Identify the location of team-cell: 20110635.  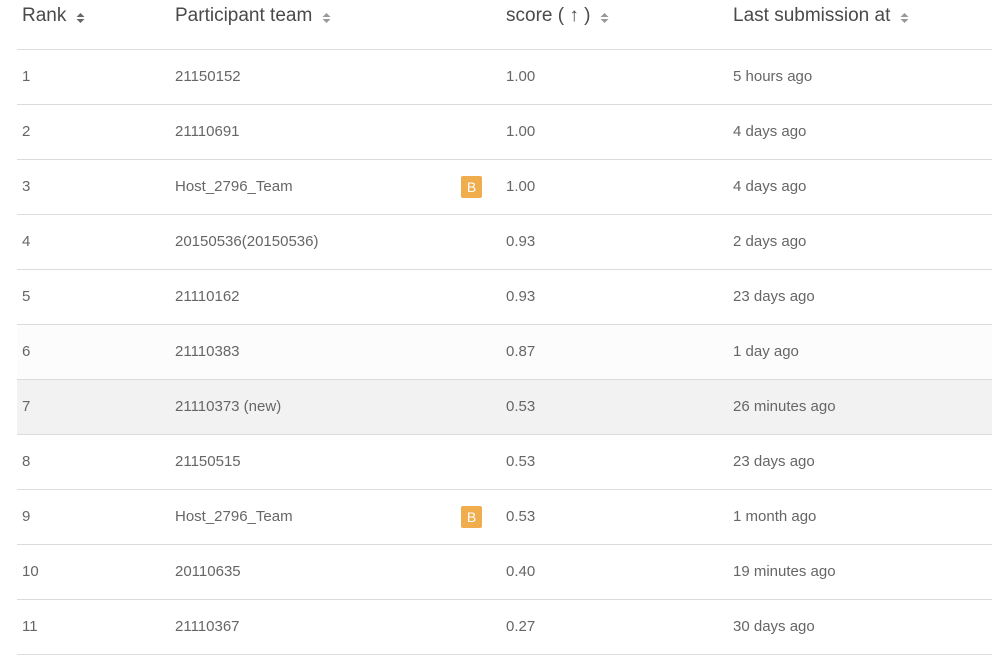
(208, 571).